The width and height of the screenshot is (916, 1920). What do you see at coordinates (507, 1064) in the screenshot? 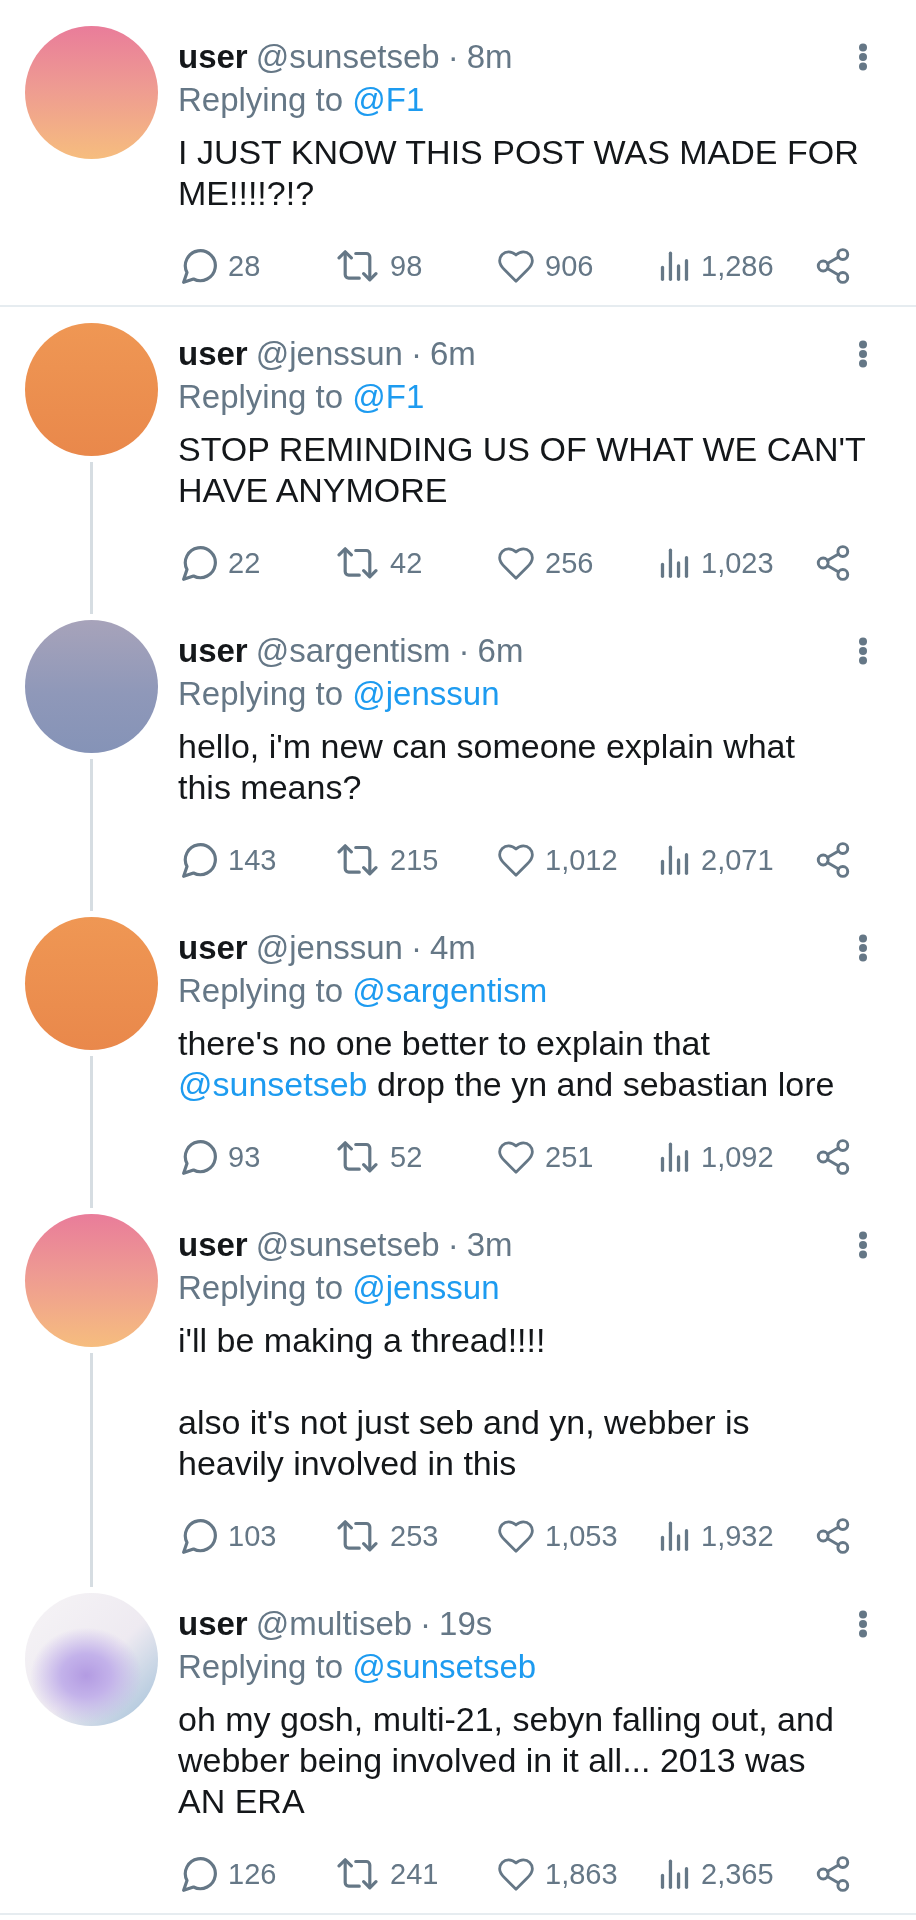
I see `tweet-text: there's no one better to explain that @sunsetseb drop the yn and sebastian lore` at bounding box center [507, 1064].